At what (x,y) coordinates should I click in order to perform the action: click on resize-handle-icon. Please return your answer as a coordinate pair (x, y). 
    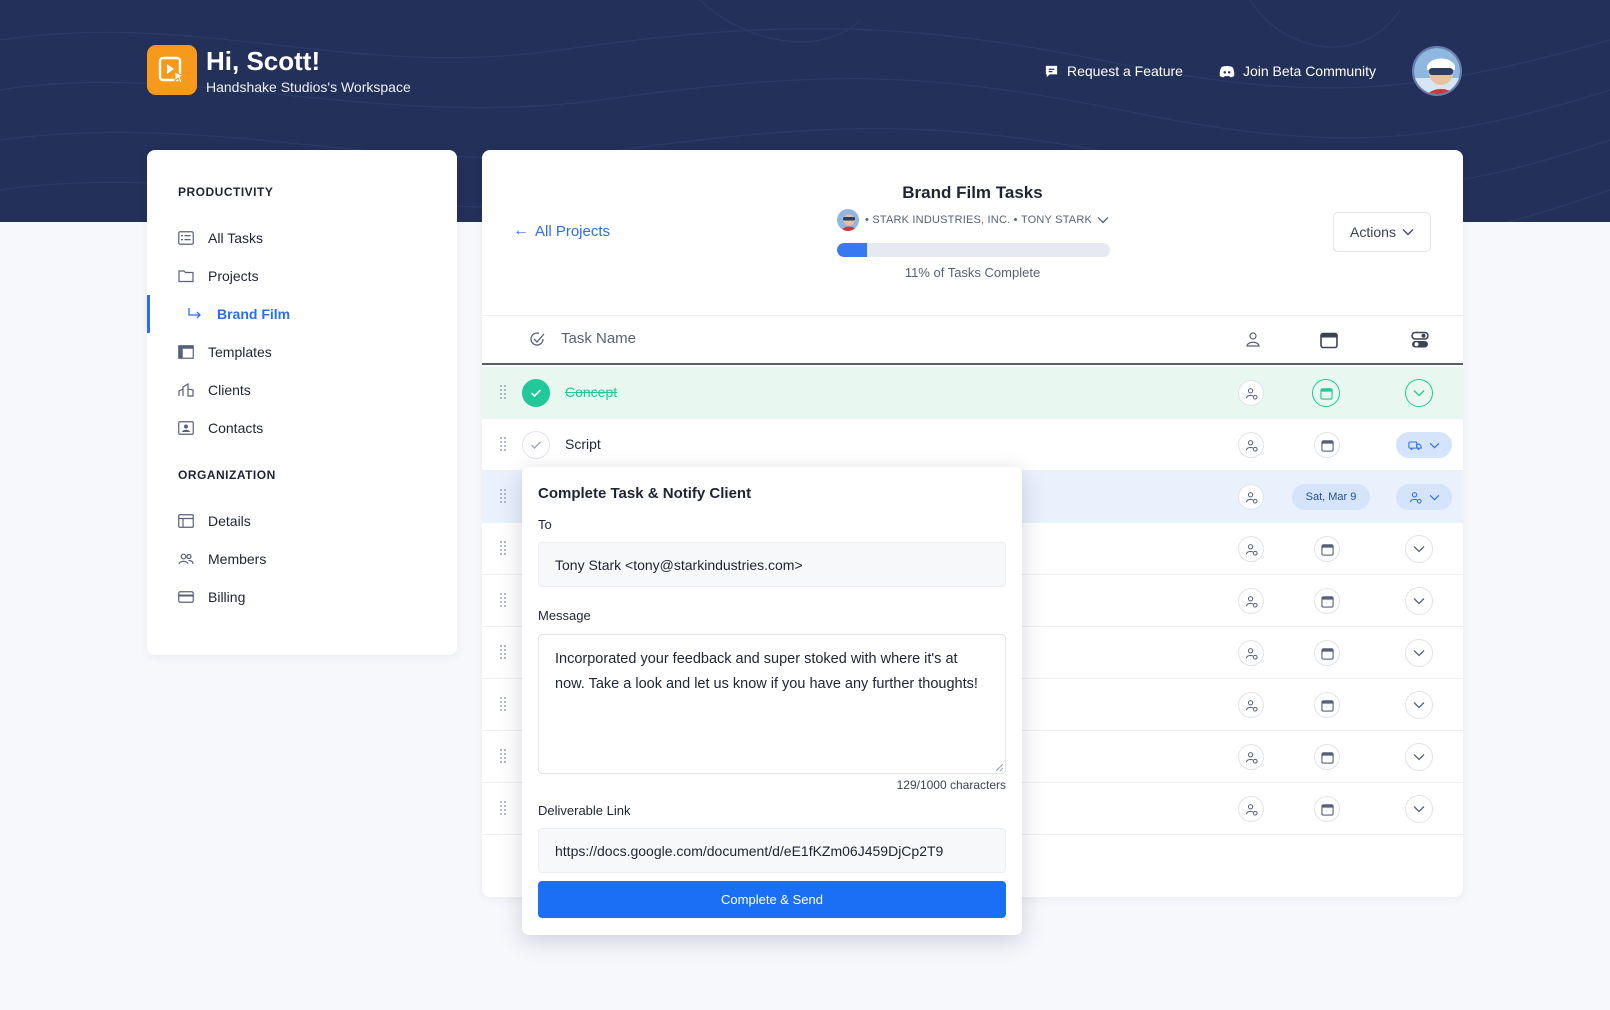
    Looking at the image, I should click on (999, 767).